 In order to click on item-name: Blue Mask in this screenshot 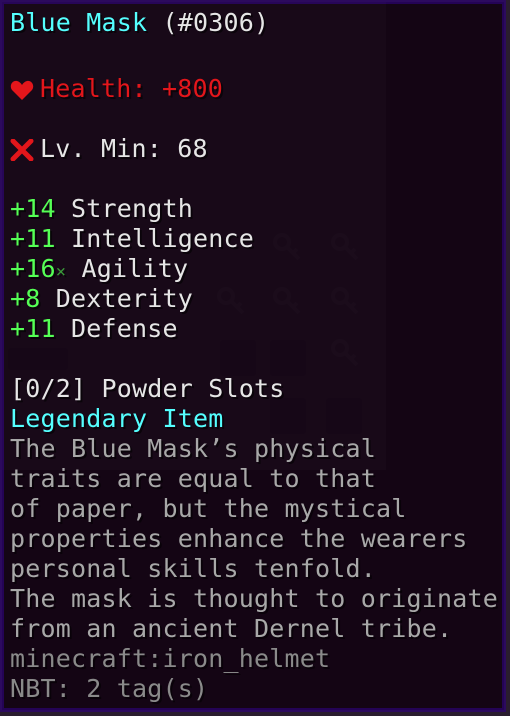, I will do `click(79, 22)`.